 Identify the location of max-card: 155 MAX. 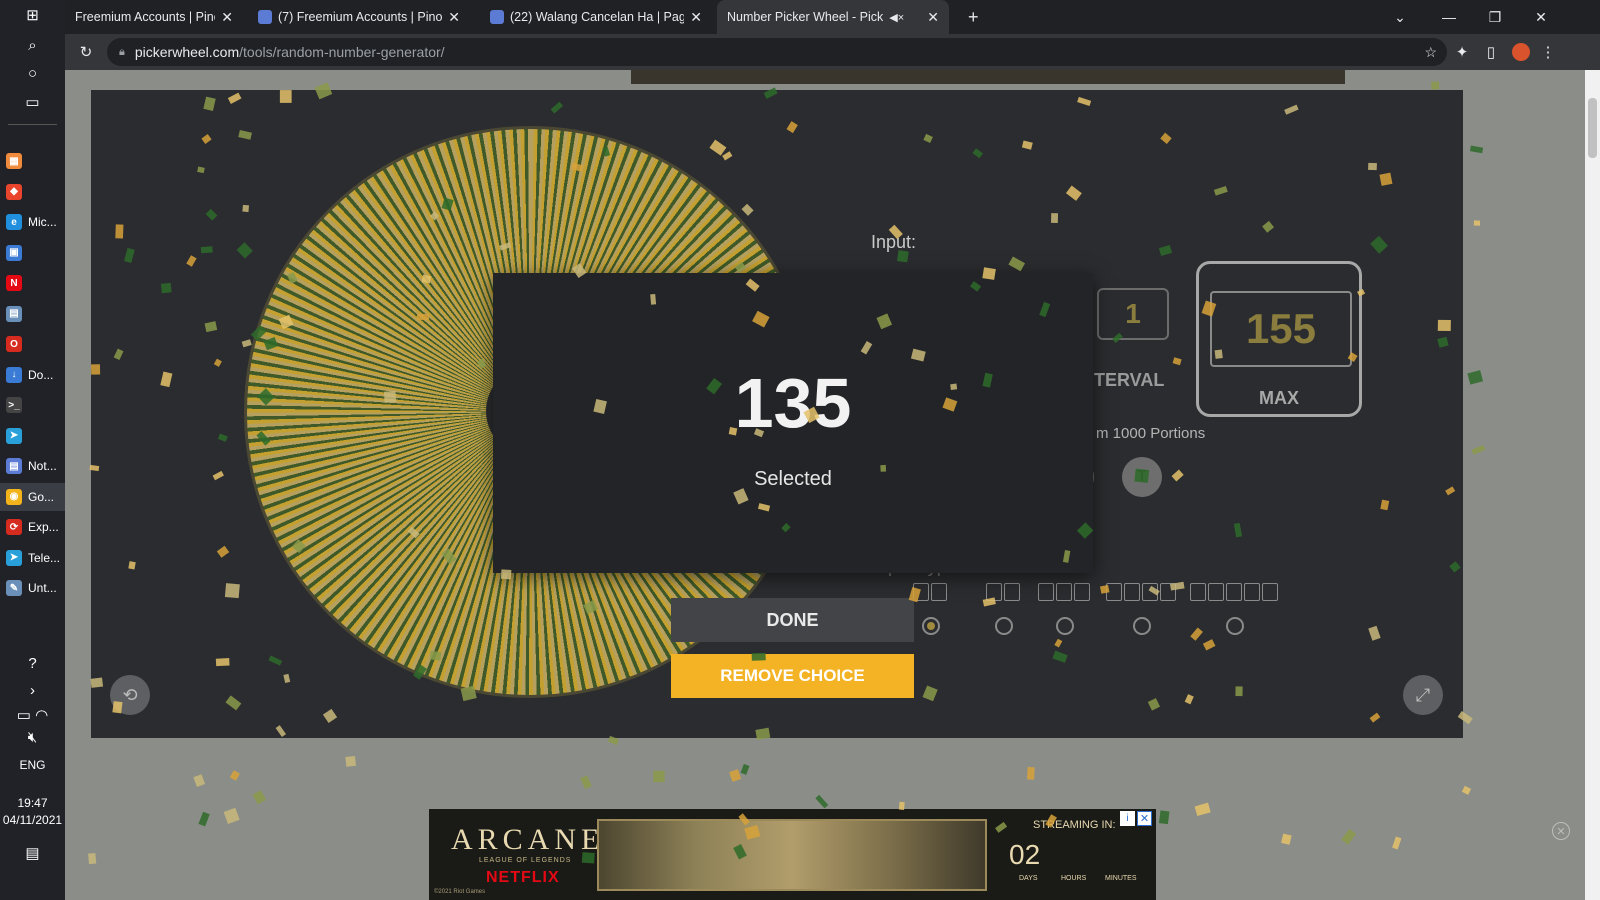
(1279, 339).